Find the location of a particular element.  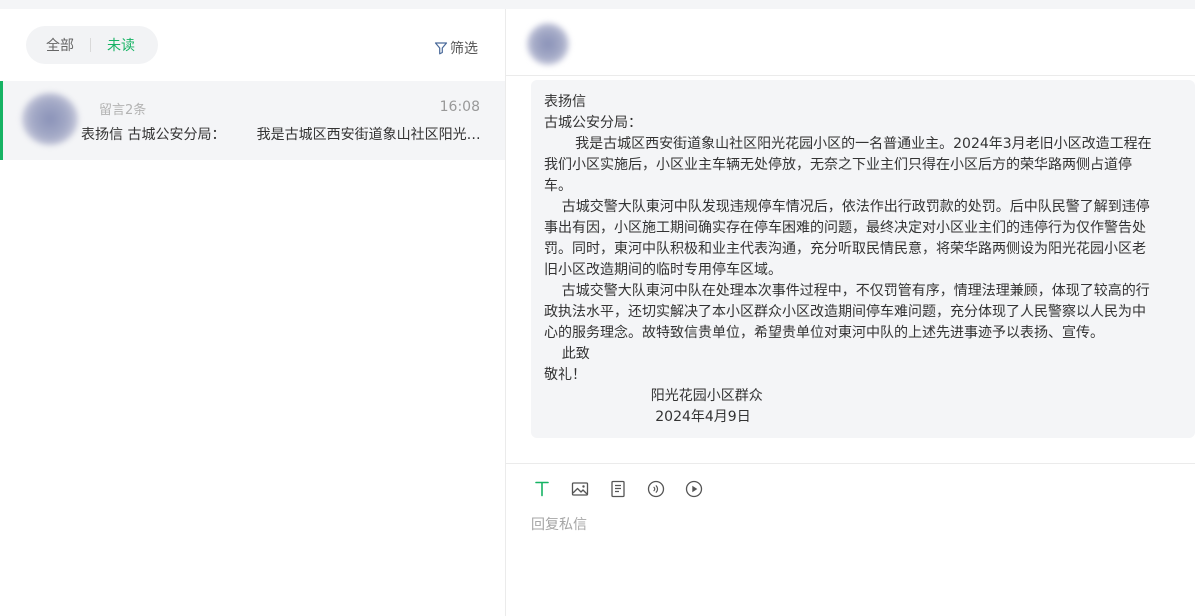

message-line: 2024年4月9日 is located at coordinates (647, 417).